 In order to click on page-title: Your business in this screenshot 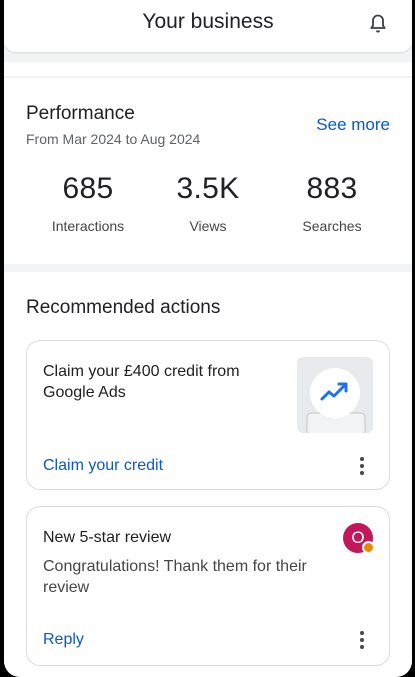, I will do `click(208, 21)`.